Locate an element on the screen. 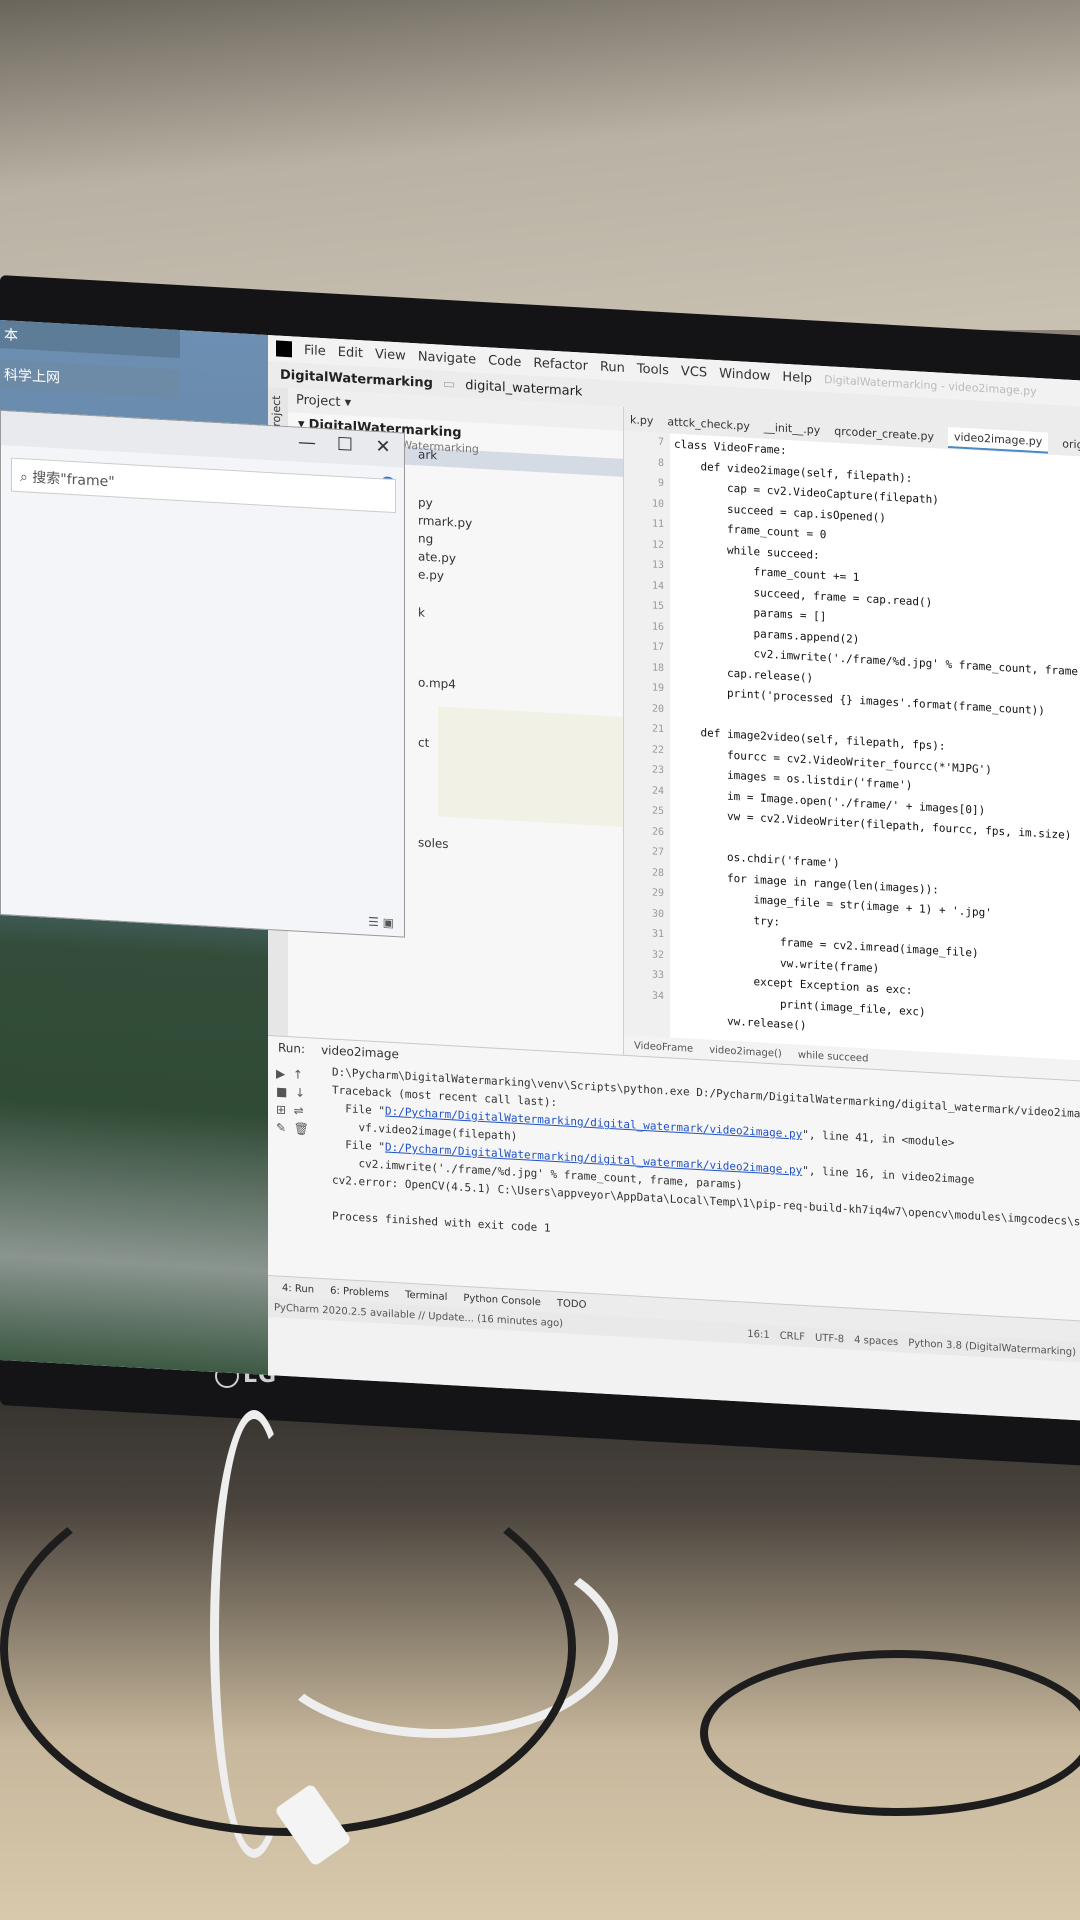 The height and width of the screenshot is (1920, 1080). menu-run: Run is located at coordinates (612, 367).